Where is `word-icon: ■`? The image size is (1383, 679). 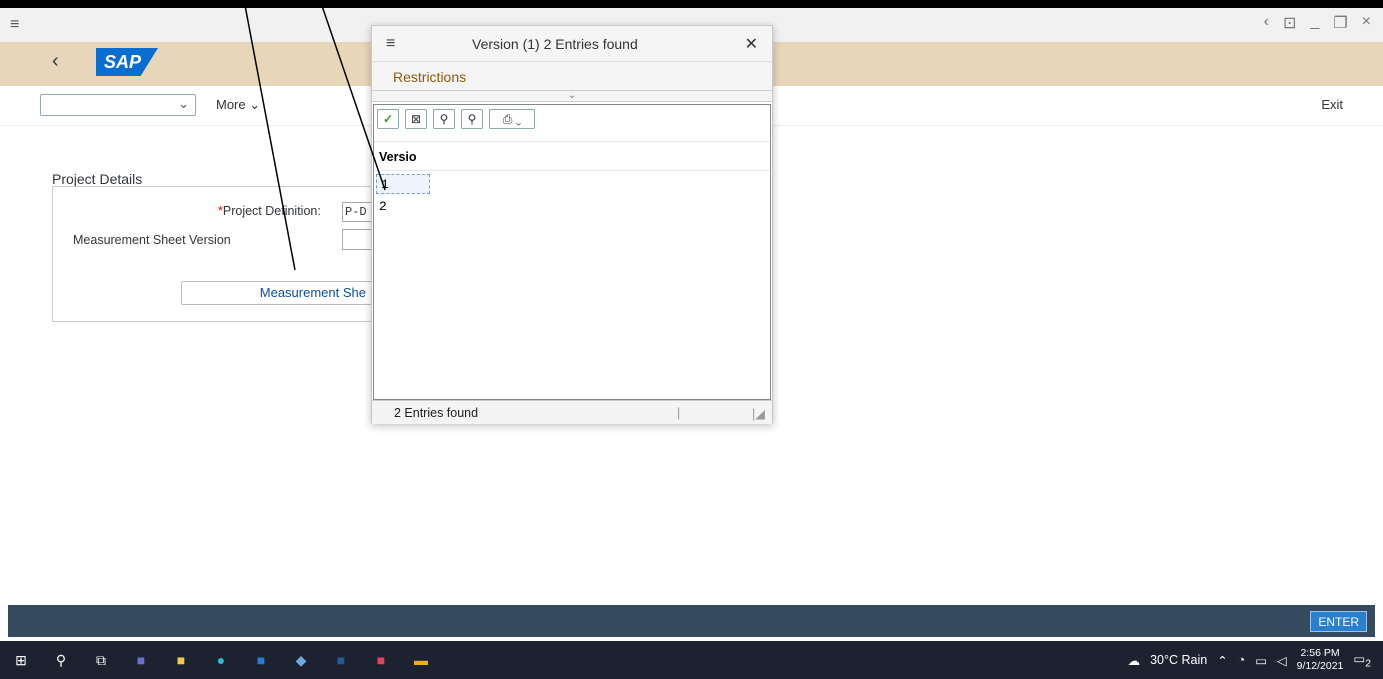
word-icon: ■ is located at coordinates (341, 660).